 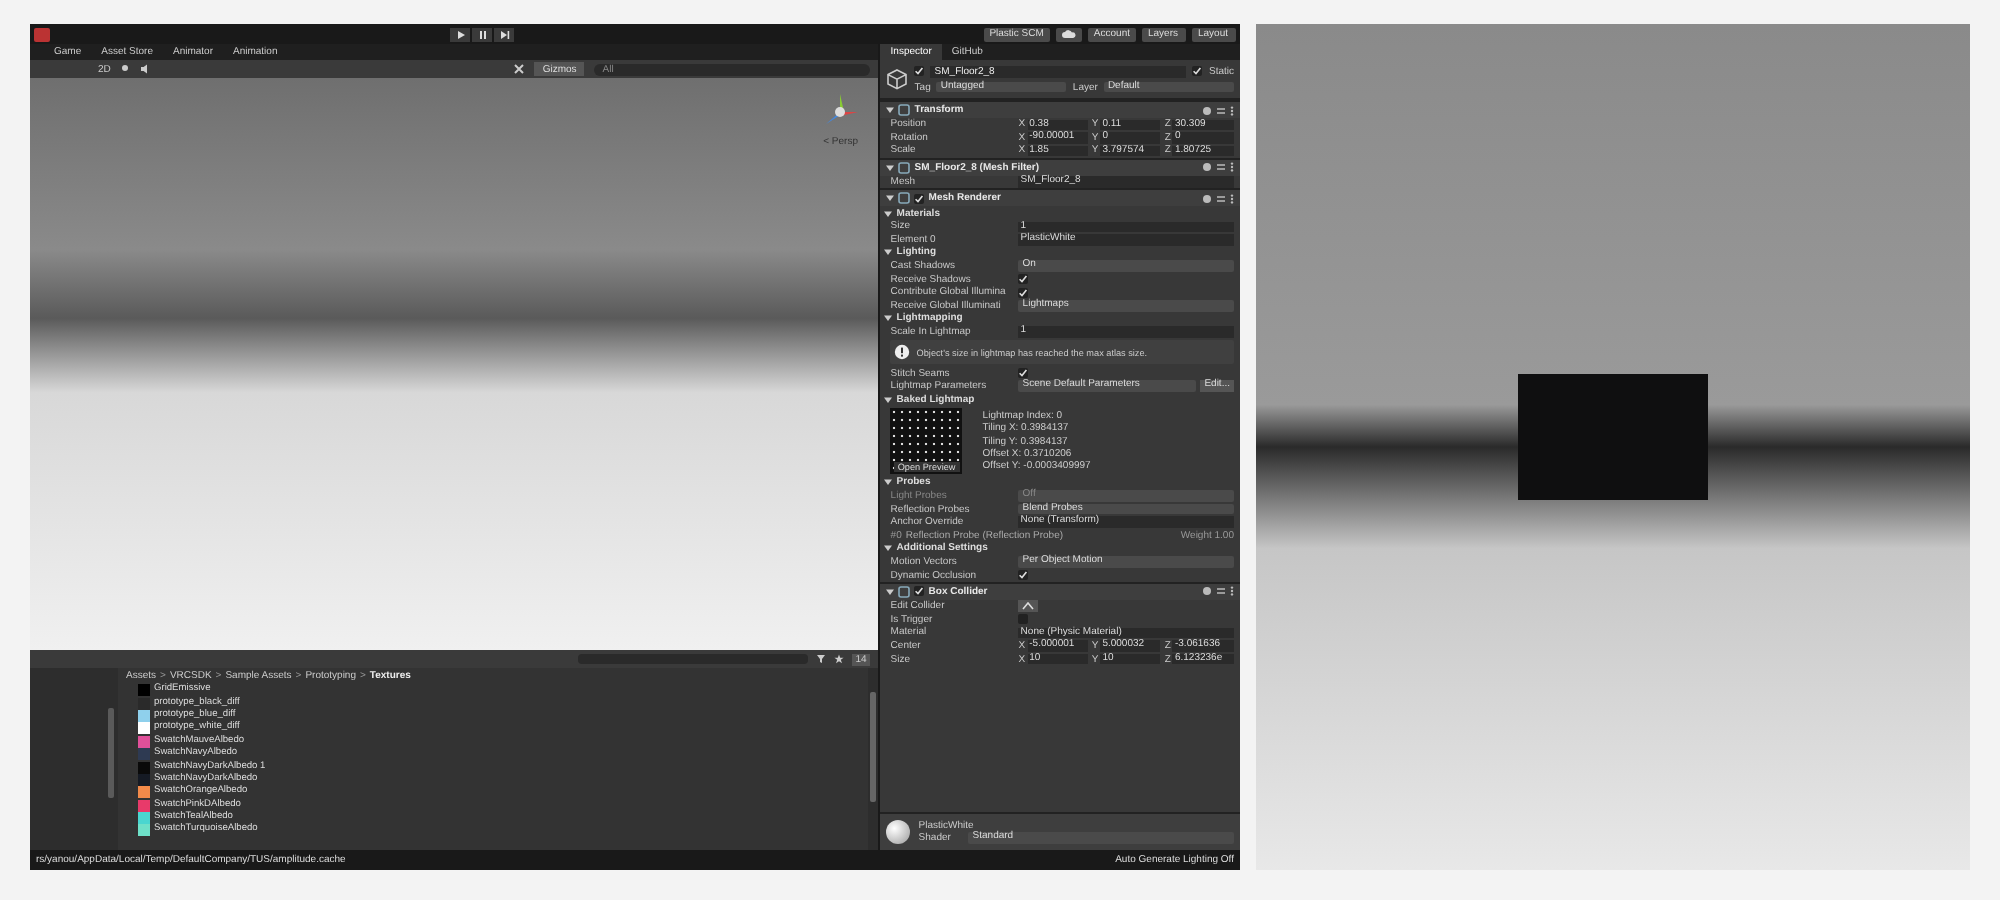 I want to click on cloud-icon, so click(x=1068, y=34).